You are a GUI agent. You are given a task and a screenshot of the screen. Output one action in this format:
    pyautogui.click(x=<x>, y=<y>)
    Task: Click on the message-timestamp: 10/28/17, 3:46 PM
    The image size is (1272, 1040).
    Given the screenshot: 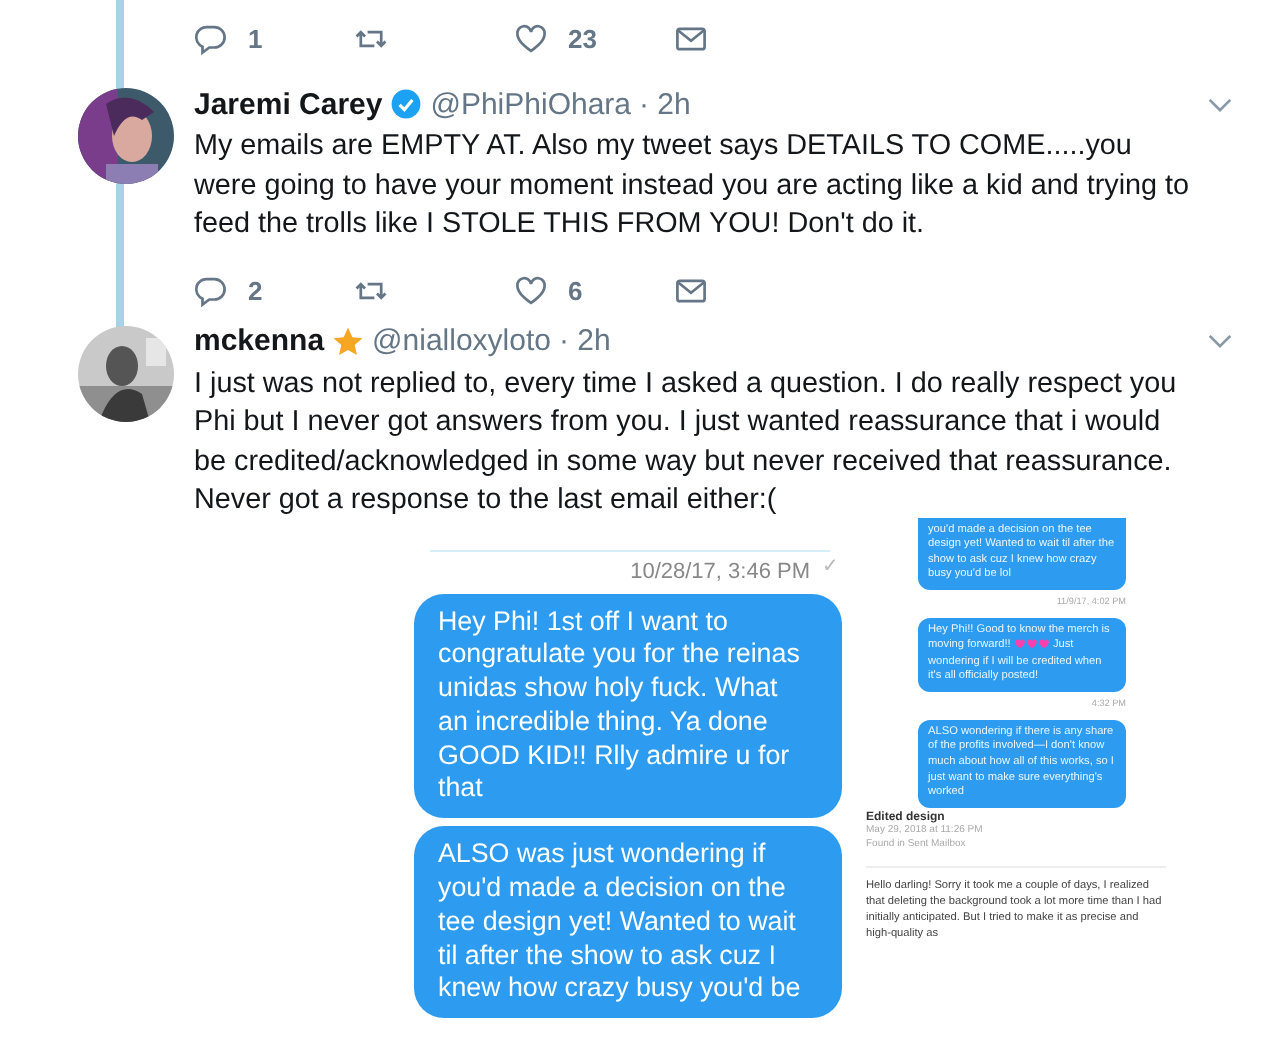 What is the action you would take?
    pyautogui.click(x=720, y=571)
    